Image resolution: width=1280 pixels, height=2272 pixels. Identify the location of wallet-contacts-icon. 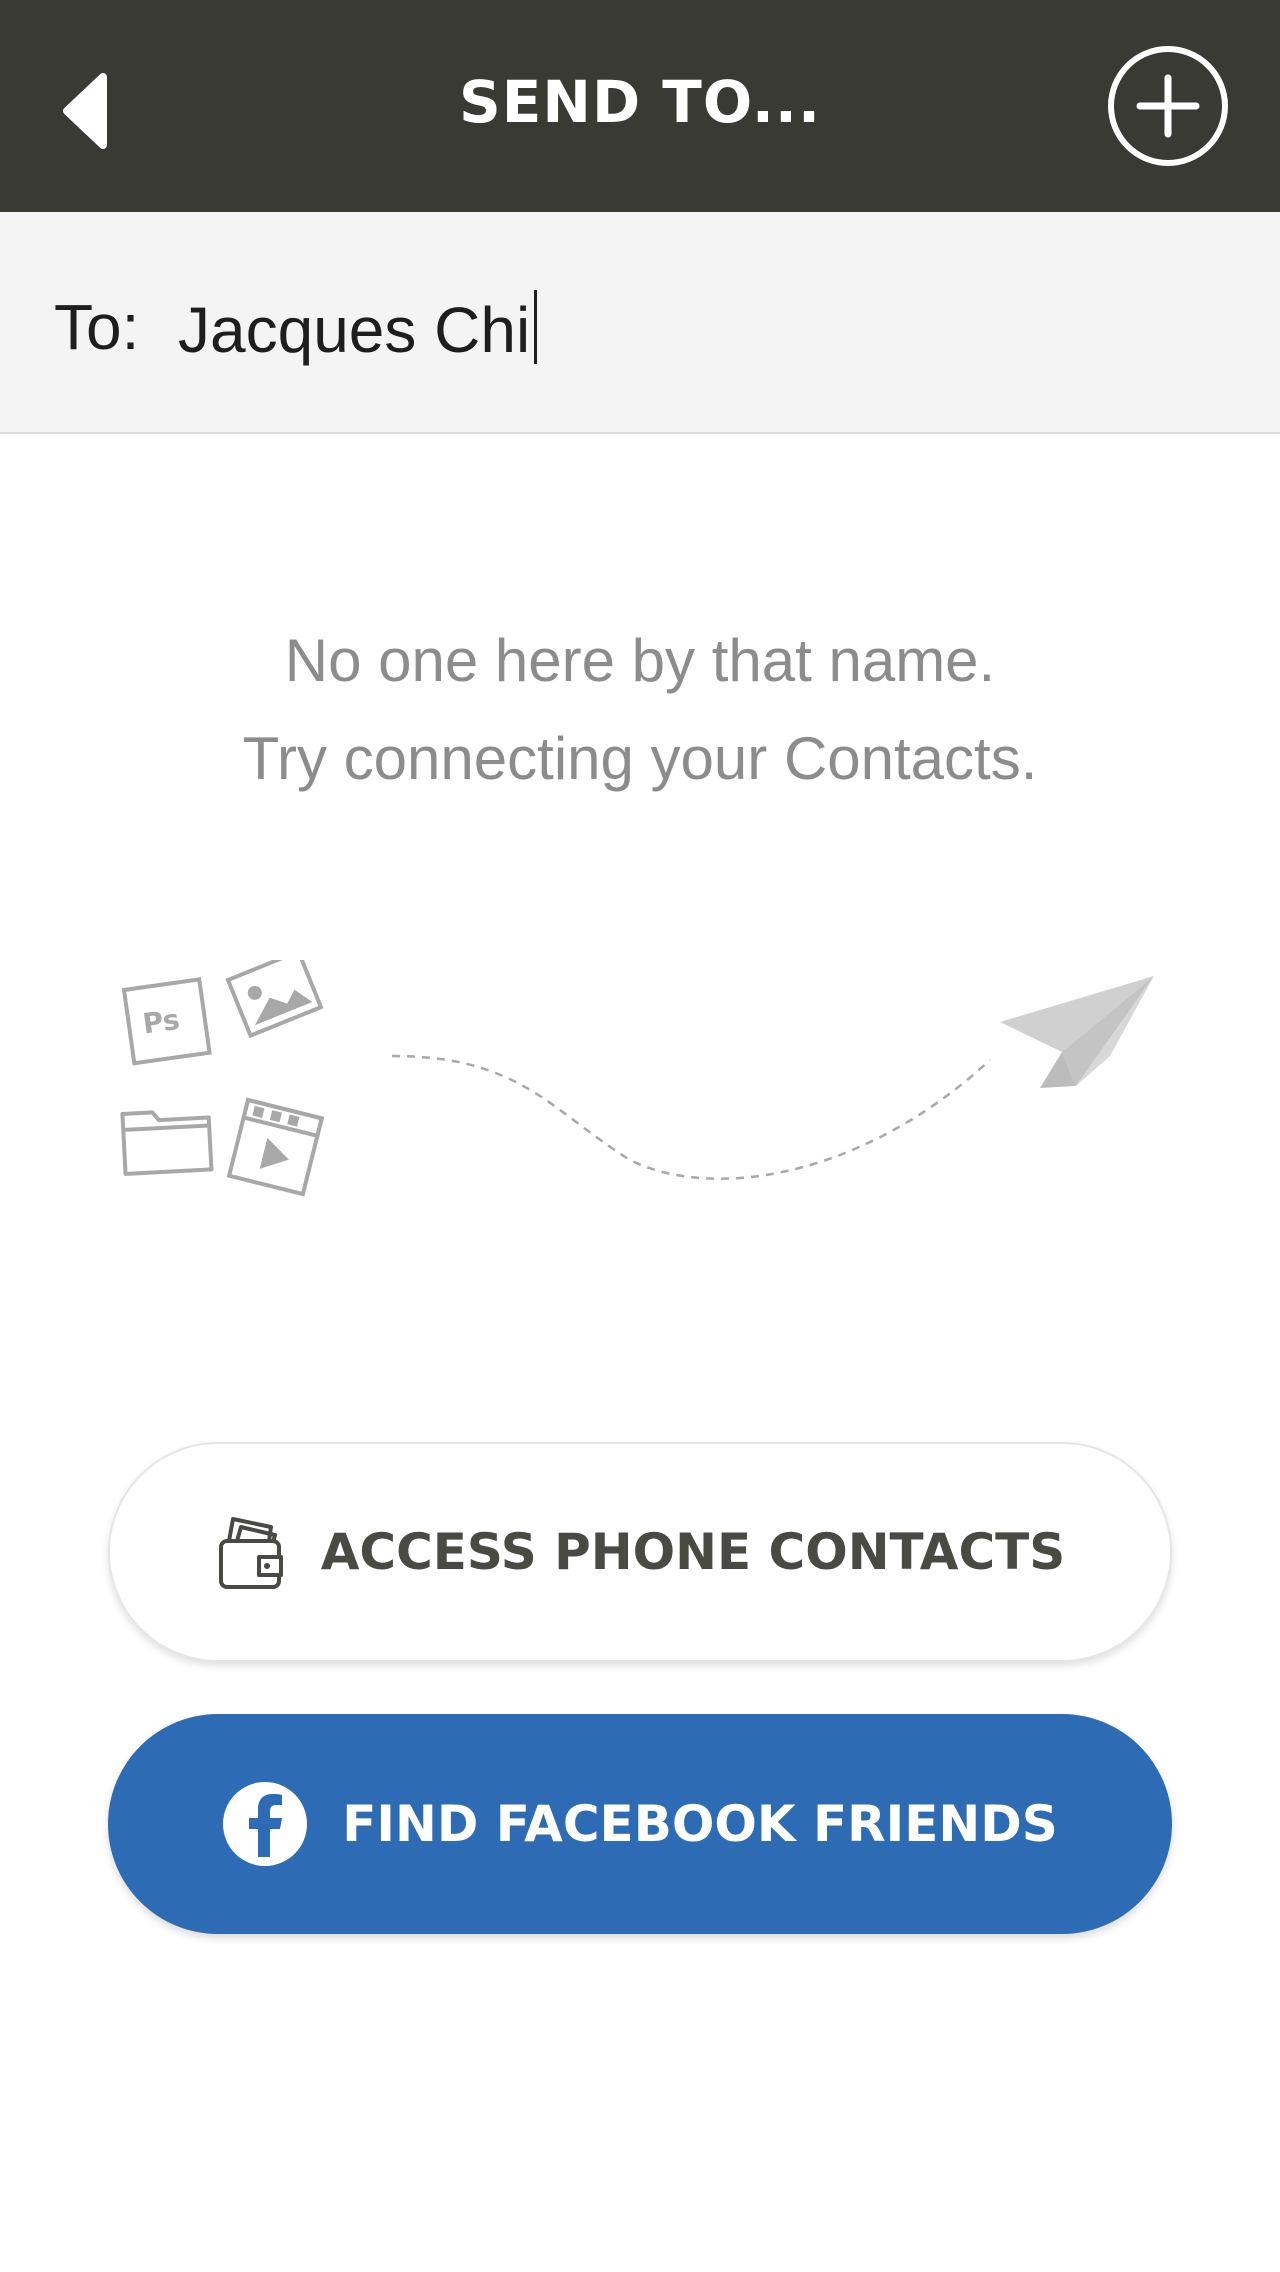
(251, 1552).